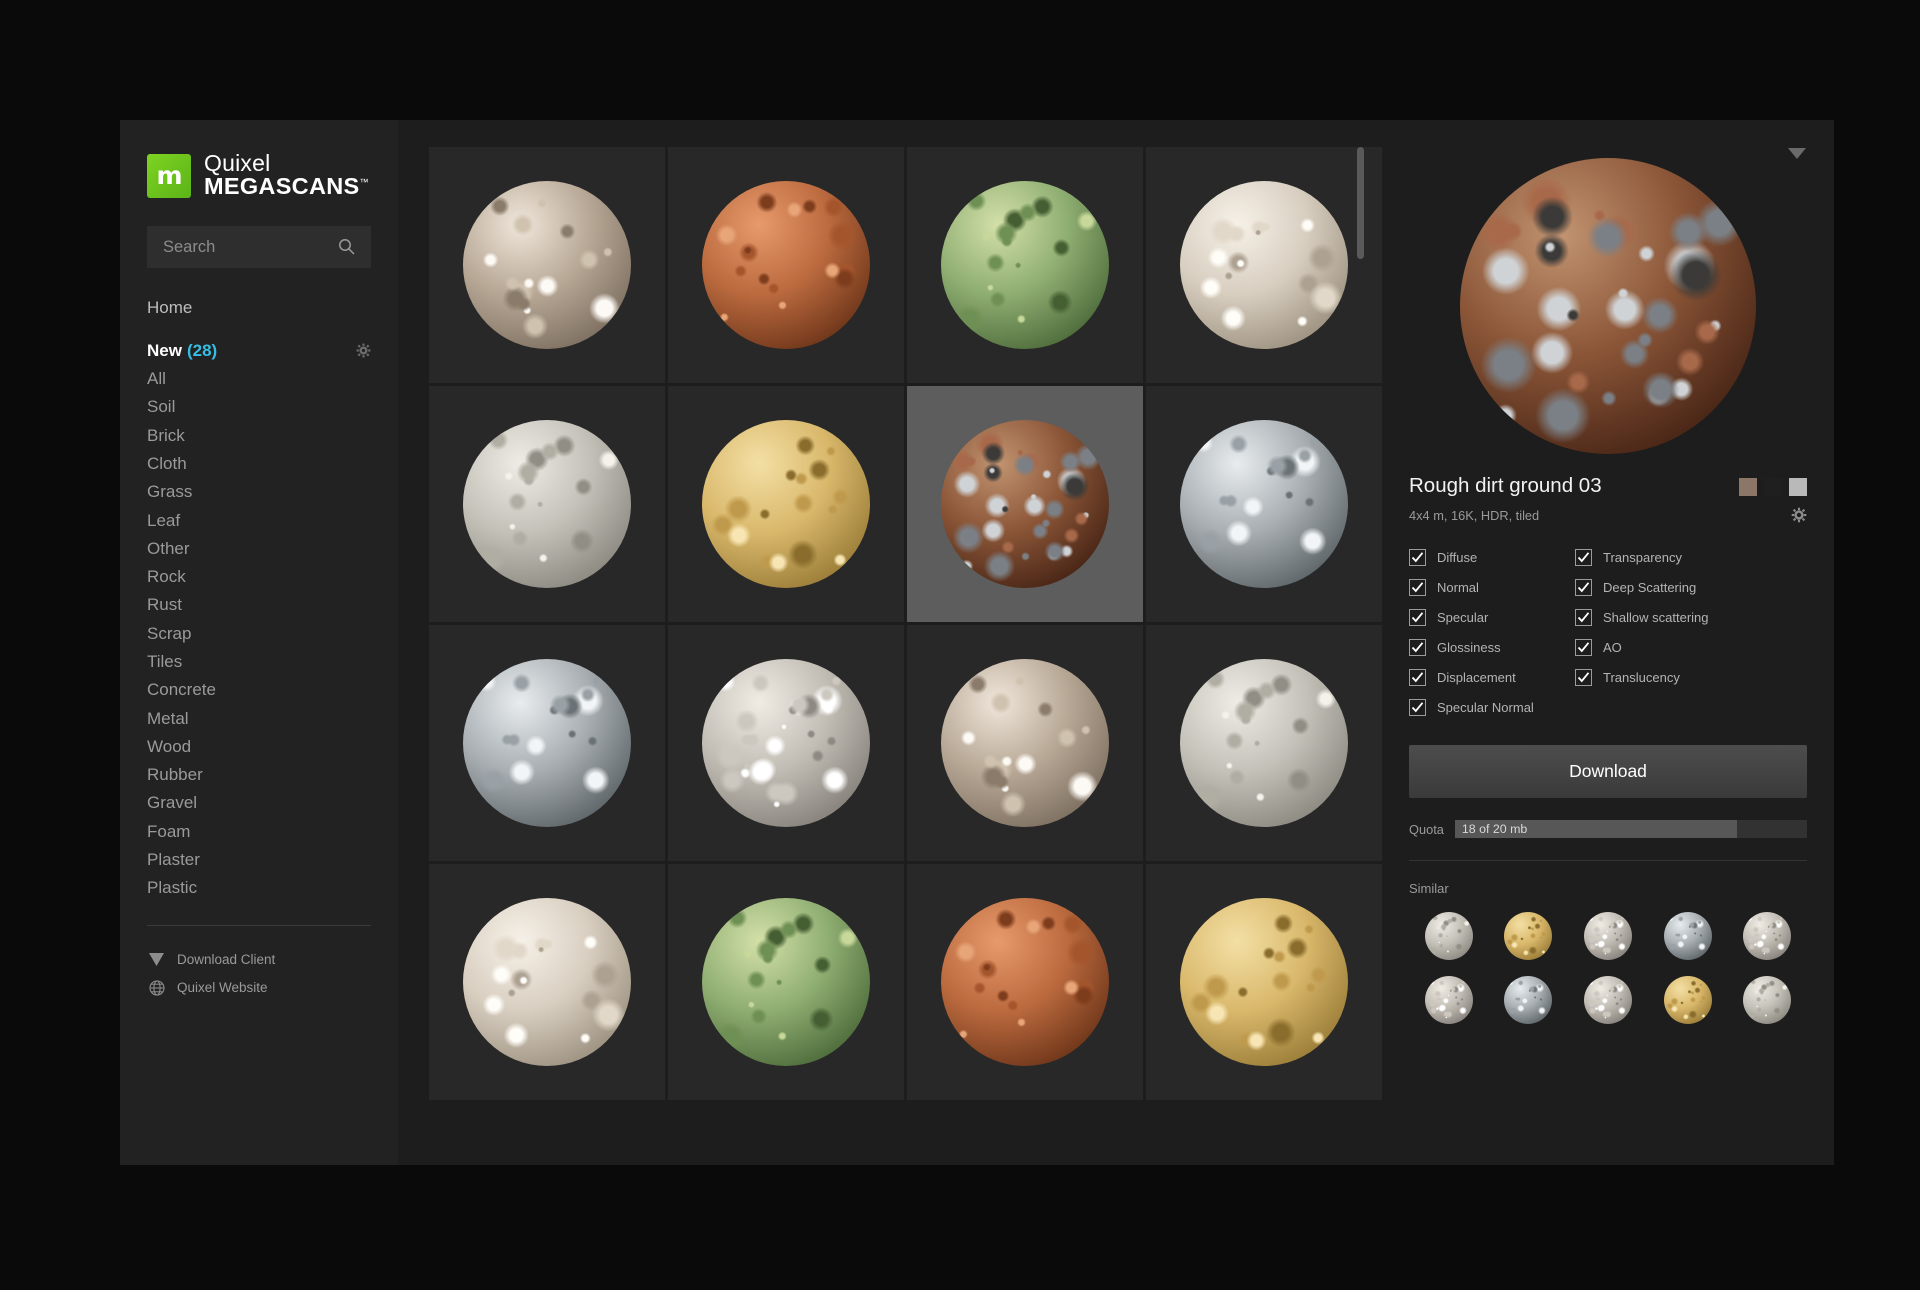 The image size is (1920, 1290). What do you see at coordinates (259, 832) in the screenshot?
I see `sidebar-item-foam: Foam` at bounding box center [259, 832].